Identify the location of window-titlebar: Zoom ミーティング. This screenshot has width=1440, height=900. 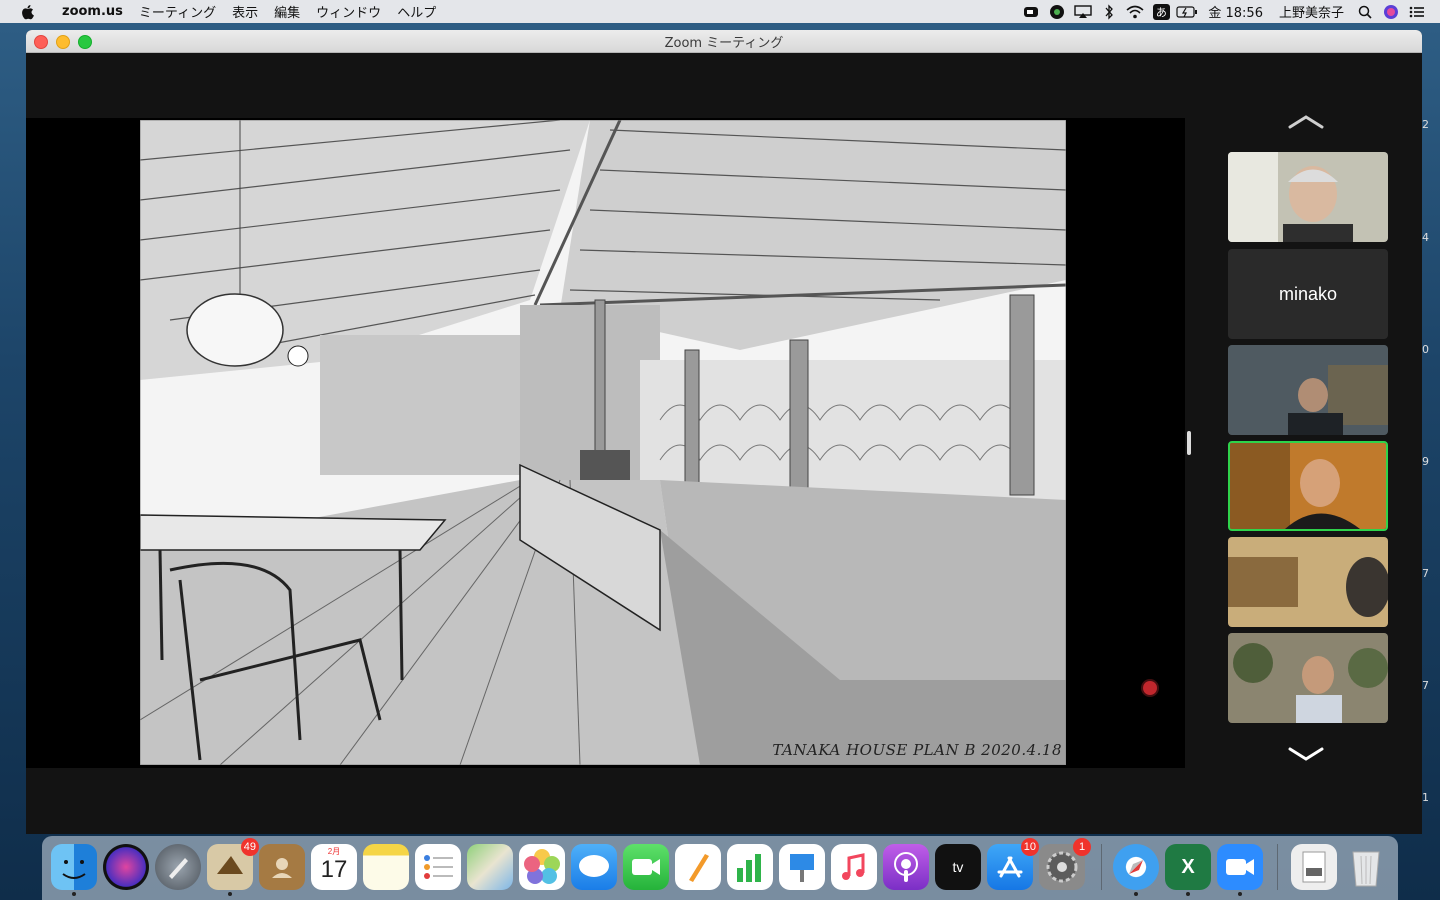
(724, 41).